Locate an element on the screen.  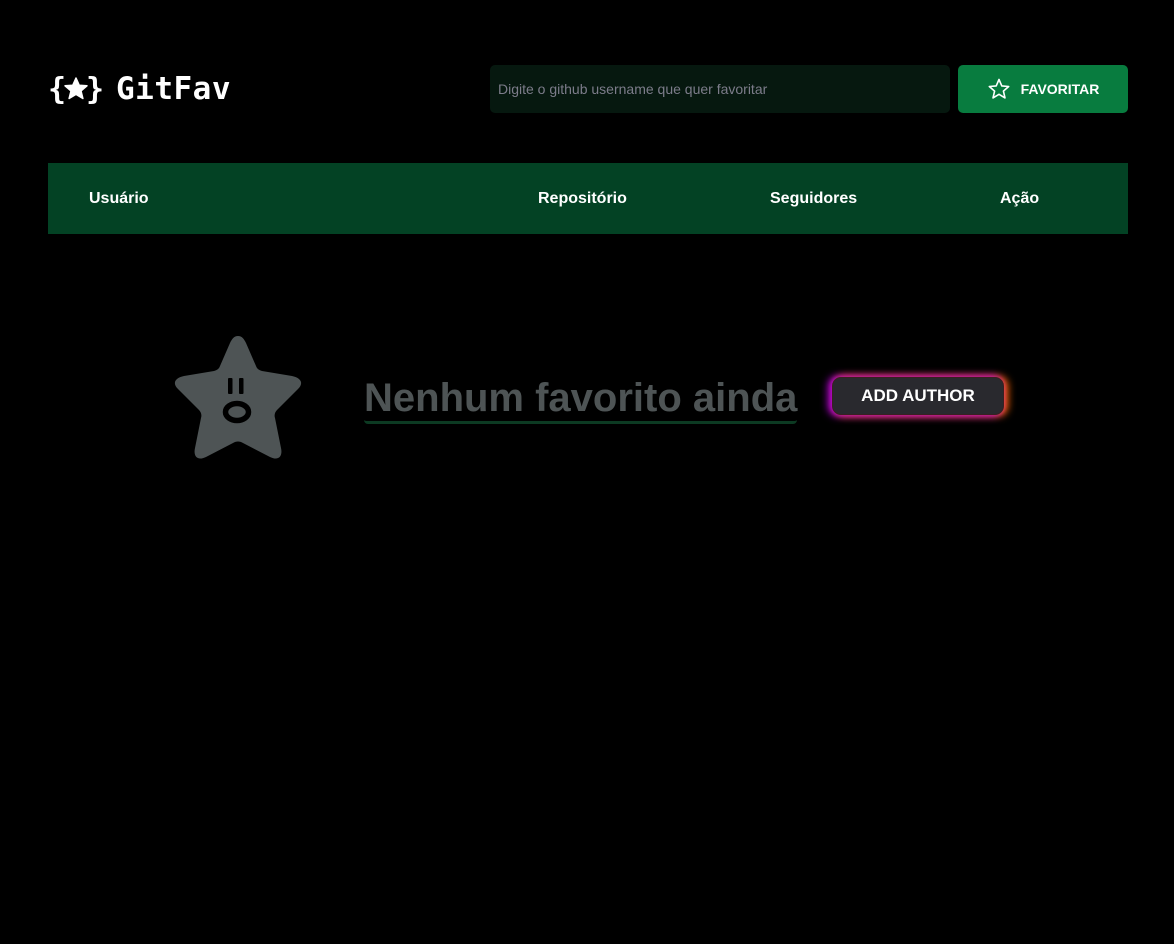
column-header-user: Usuário is located at coordinates (119, 198).